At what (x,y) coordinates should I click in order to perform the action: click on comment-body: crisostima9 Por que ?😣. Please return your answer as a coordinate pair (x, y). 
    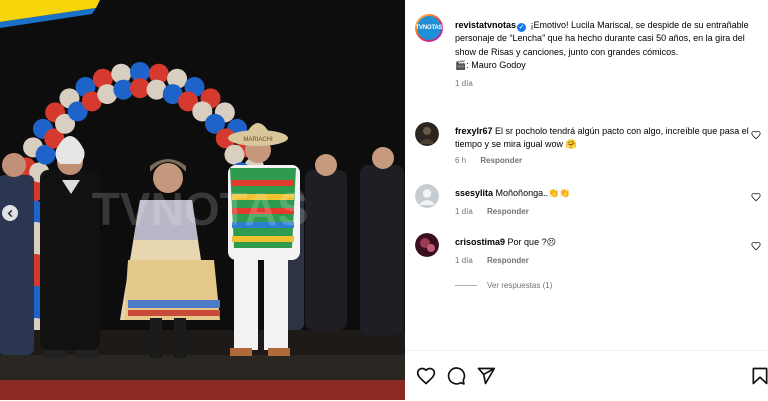
    Looking at the image, I should click on (602, 242).